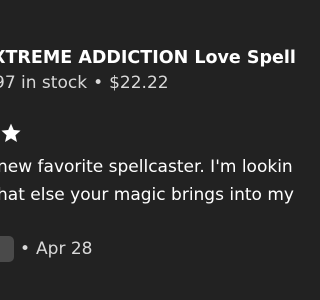 Image resolution: width=320 pixels, height=300 pixels. I want to click on listing-meta: 97 in stock • $22.22, so click(84, 83).